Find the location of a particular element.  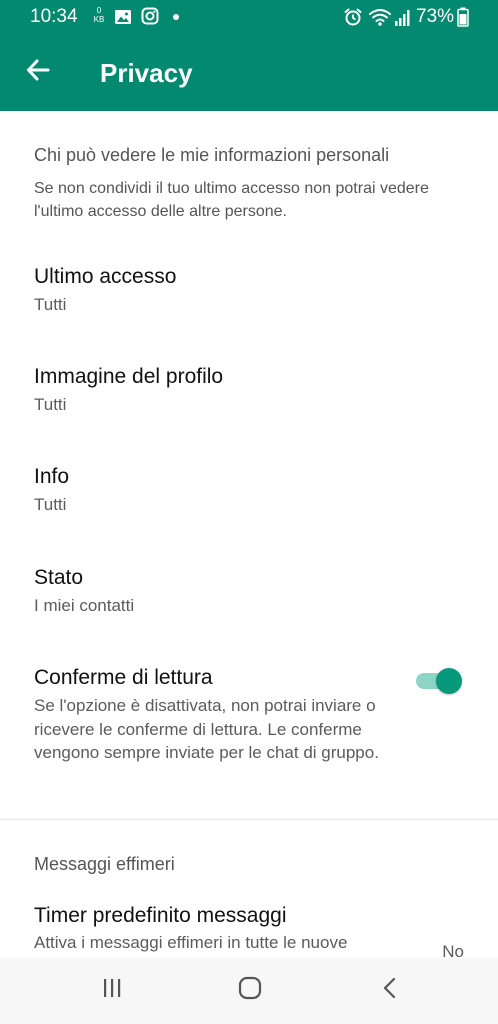

setting-title: Immagine del profilo is located at coordinates (129, 376).